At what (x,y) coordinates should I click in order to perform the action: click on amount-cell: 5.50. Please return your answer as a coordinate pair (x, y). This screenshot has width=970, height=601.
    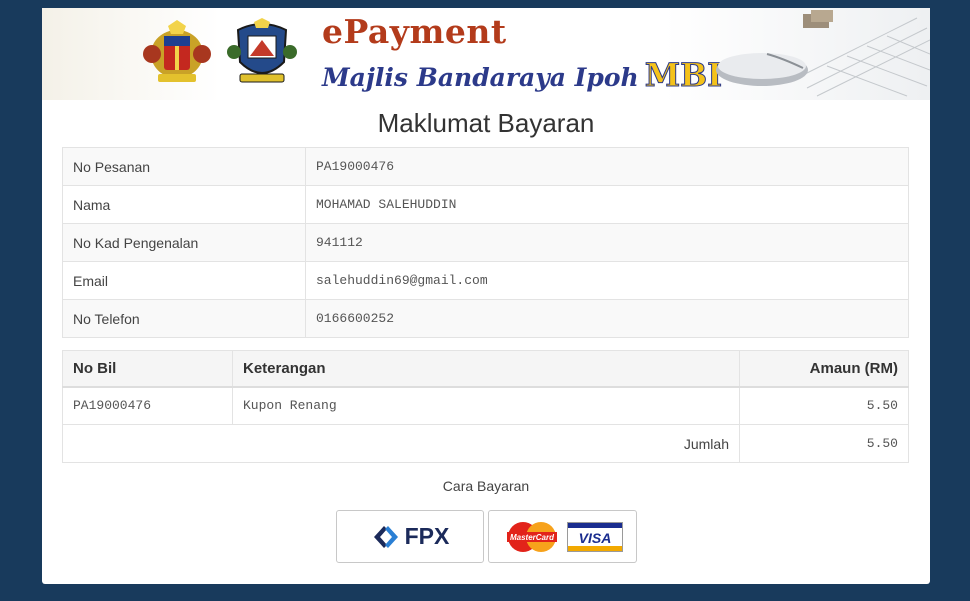
    Looking at the image, I should click on (824, 405).